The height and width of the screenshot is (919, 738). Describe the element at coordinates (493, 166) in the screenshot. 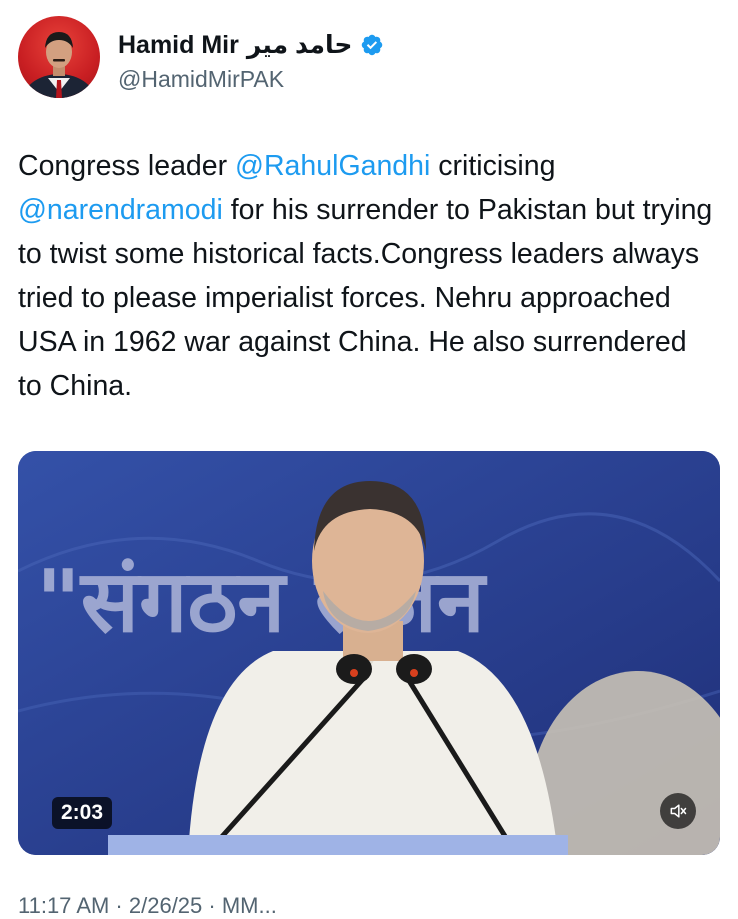

I see `tweet-text-segment: criticising` at that location.